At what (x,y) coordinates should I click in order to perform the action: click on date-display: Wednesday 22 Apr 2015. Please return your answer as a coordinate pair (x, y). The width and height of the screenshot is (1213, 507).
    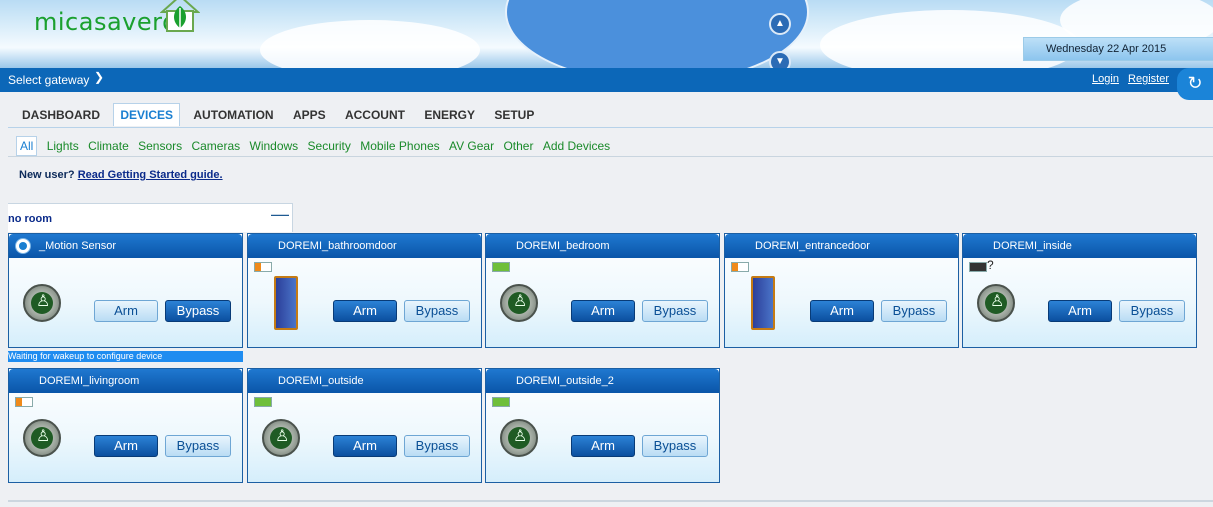
    Looking at the image, I should click on (1118, 49).